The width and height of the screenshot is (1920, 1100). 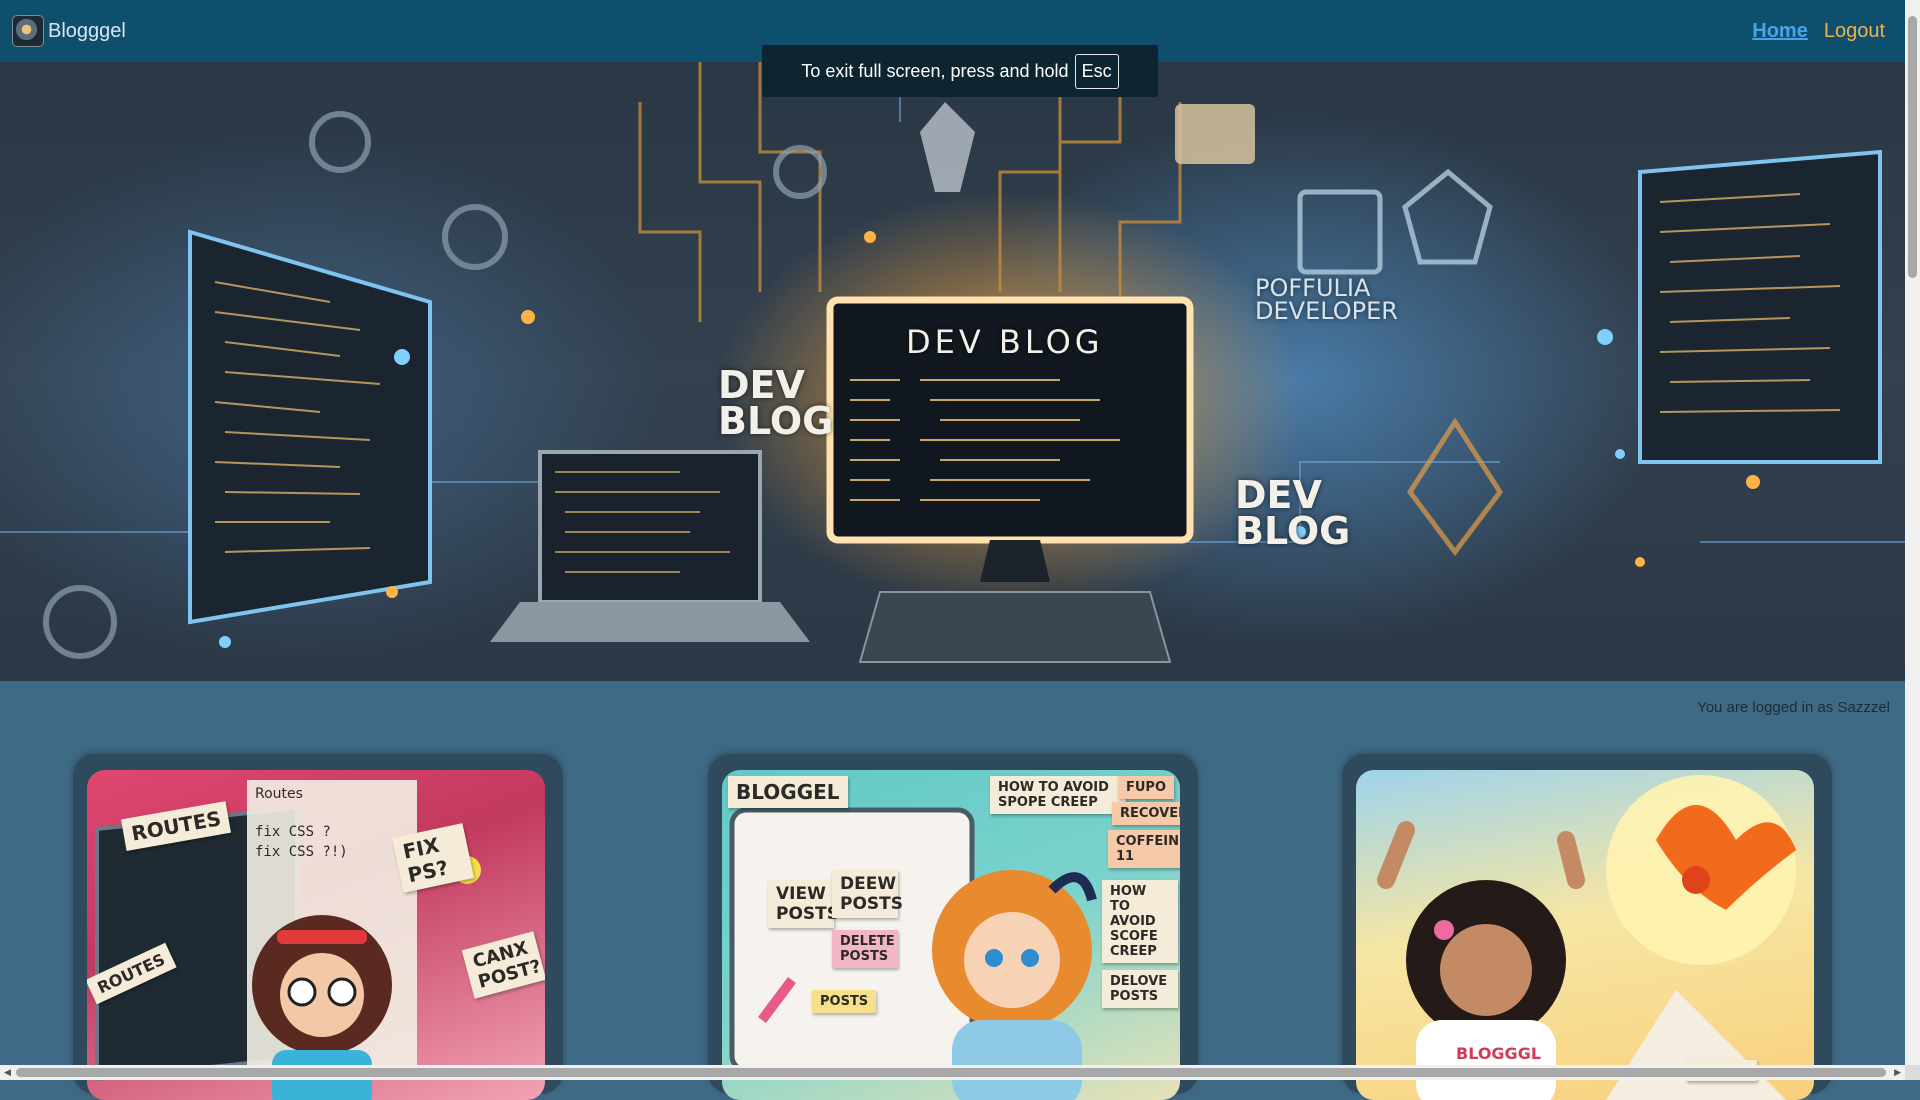 What do you see at coordinates (279, 794) in the screenshot?
I see `card1-routes-label: Routes` at bounding box center [279, 794].